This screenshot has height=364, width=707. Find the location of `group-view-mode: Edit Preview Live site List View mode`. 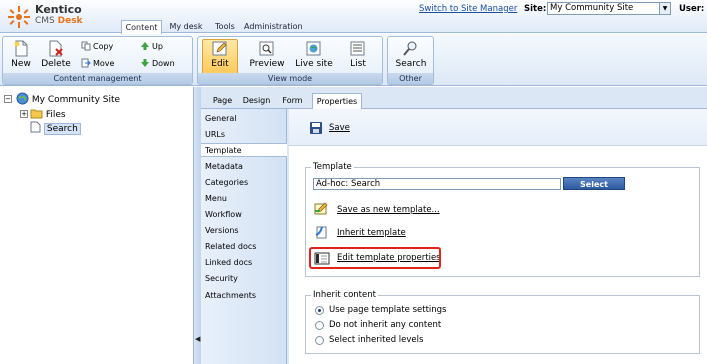

group-view-mode: Edit Preview Live site List View mode is located at coordinates (290, 60).